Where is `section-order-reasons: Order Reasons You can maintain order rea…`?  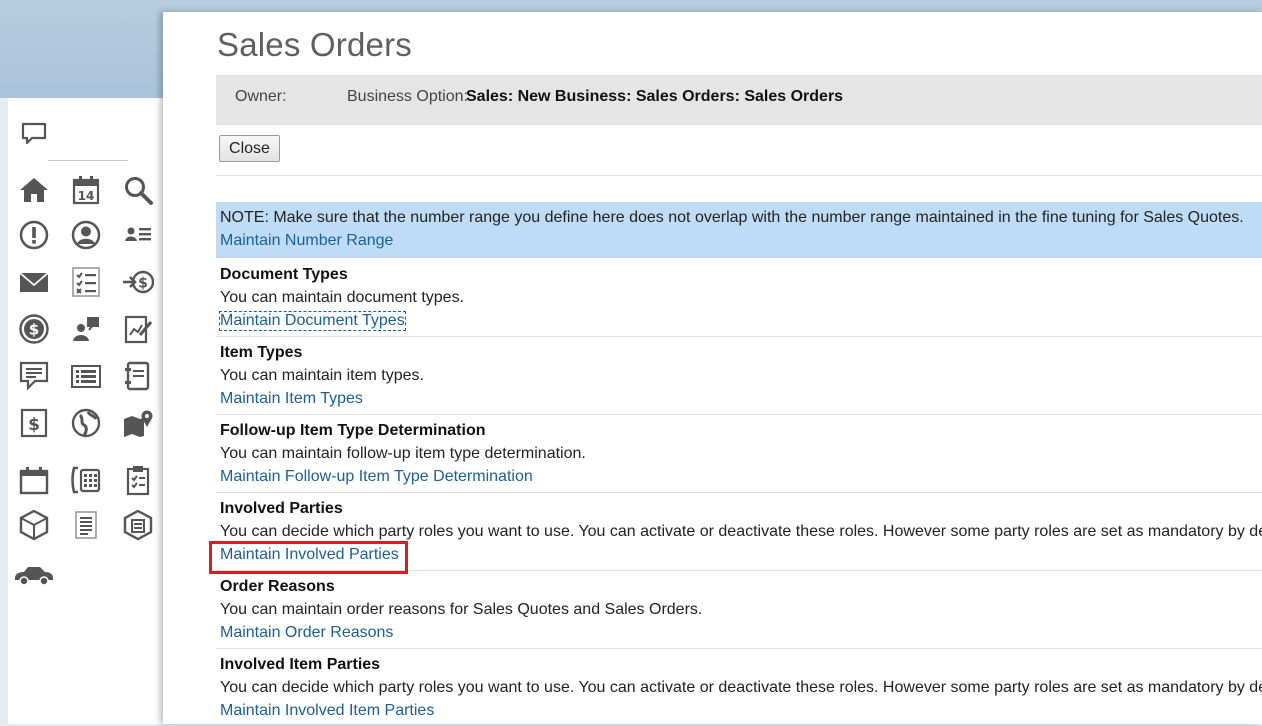 section-order-reasons: Order Reasons You can maintain order rea… is located at coordinates (739, 609).